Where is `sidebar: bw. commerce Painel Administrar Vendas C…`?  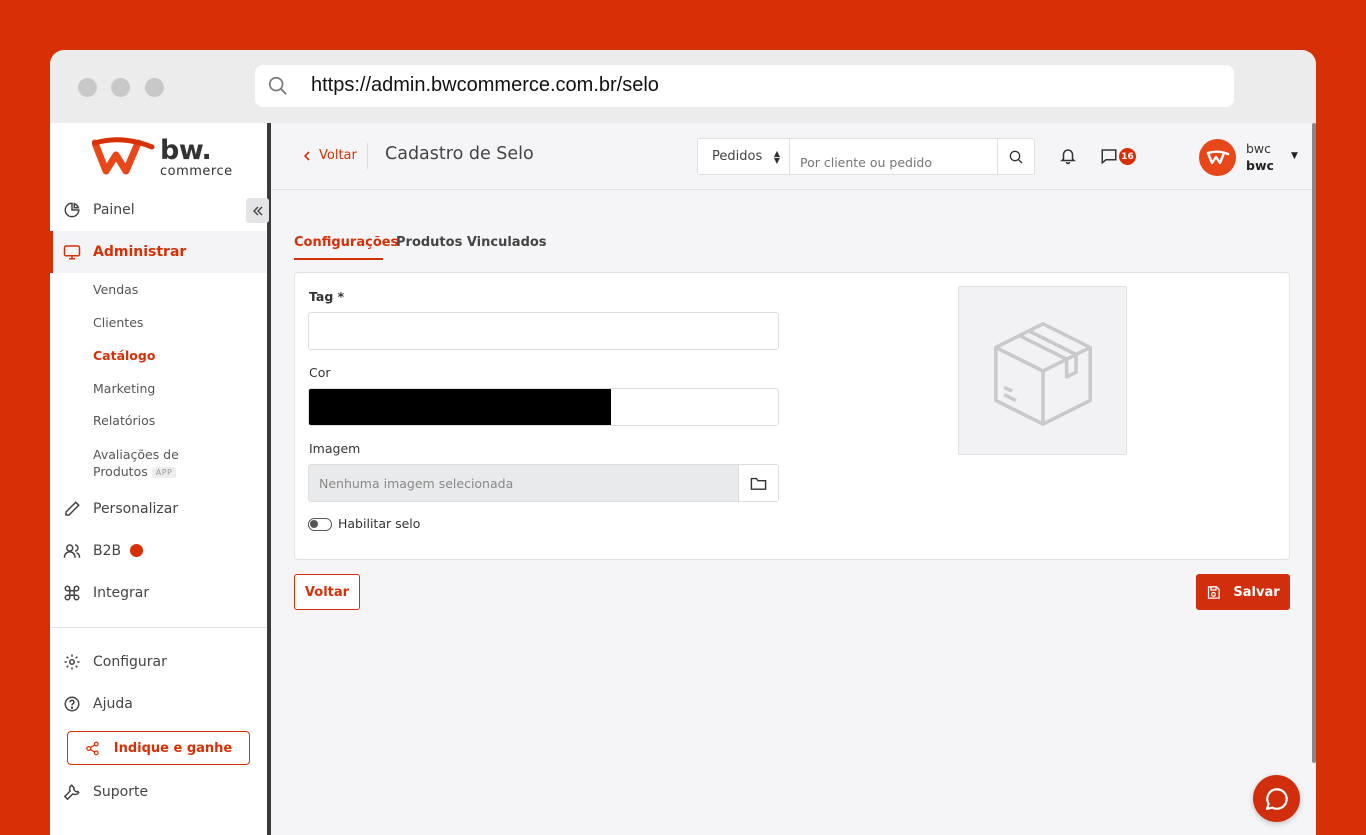 sidebar: bw. commerce Painel Administrar Vendas C… is located at coordinates (160, 479).